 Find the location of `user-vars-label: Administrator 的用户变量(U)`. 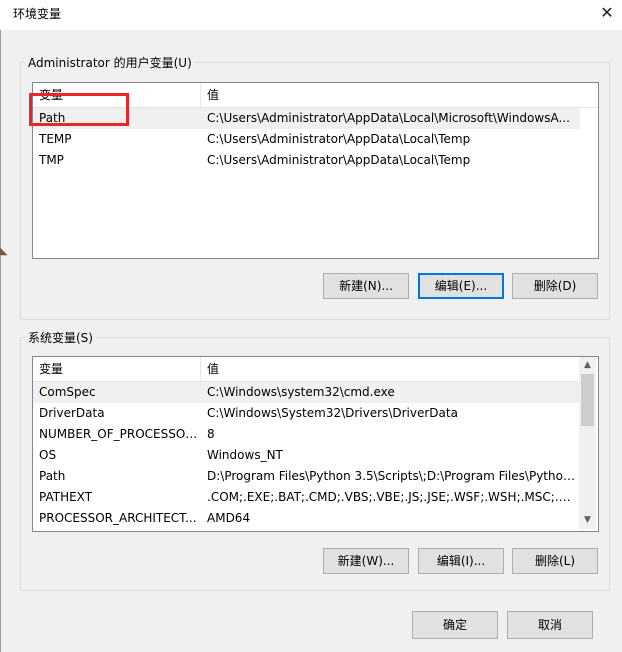

user-vars-label: Administrator 的用户变量(U) is located at coordinates (110, 62).